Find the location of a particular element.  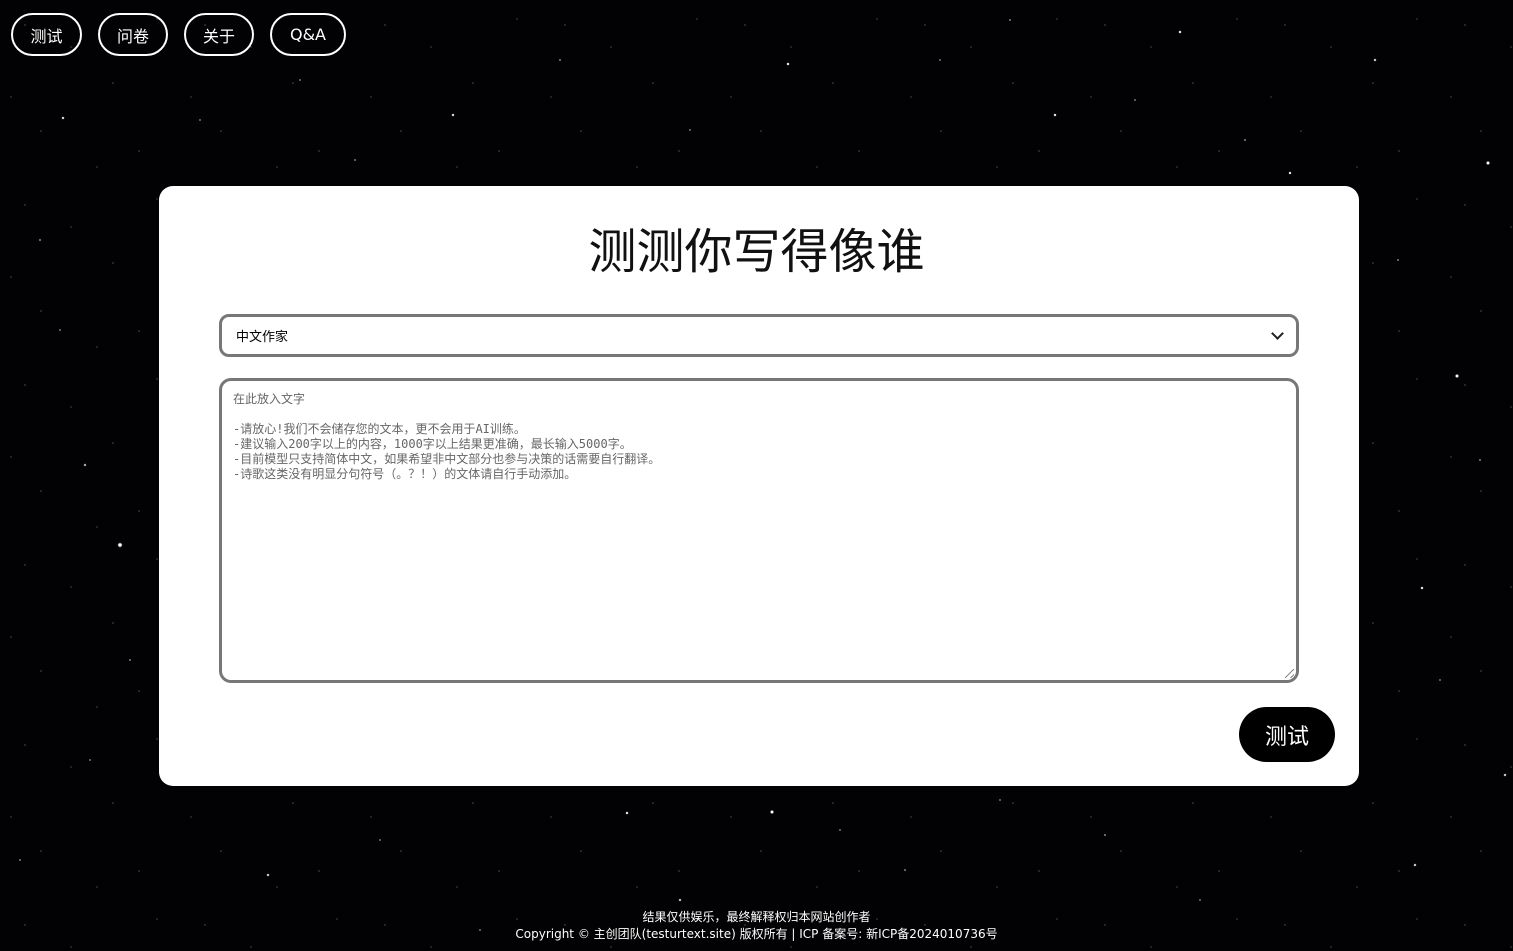

submit-test-button: 测试 is located at coordinates (1287, 734).